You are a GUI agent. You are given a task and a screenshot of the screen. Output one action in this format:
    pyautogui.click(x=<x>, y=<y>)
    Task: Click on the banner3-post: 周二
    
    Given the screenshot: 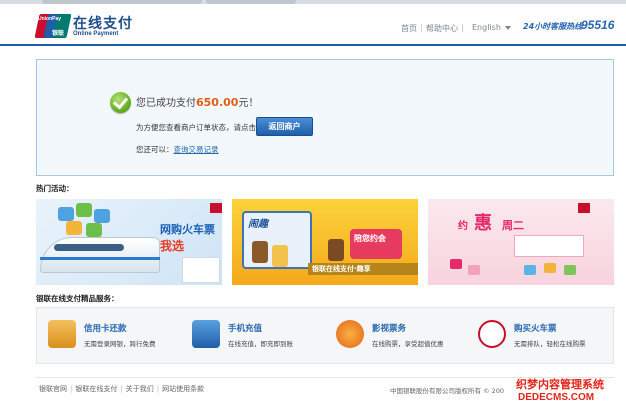 What is the action you would take?
    pyautogui.click(x=513, y=225)
    